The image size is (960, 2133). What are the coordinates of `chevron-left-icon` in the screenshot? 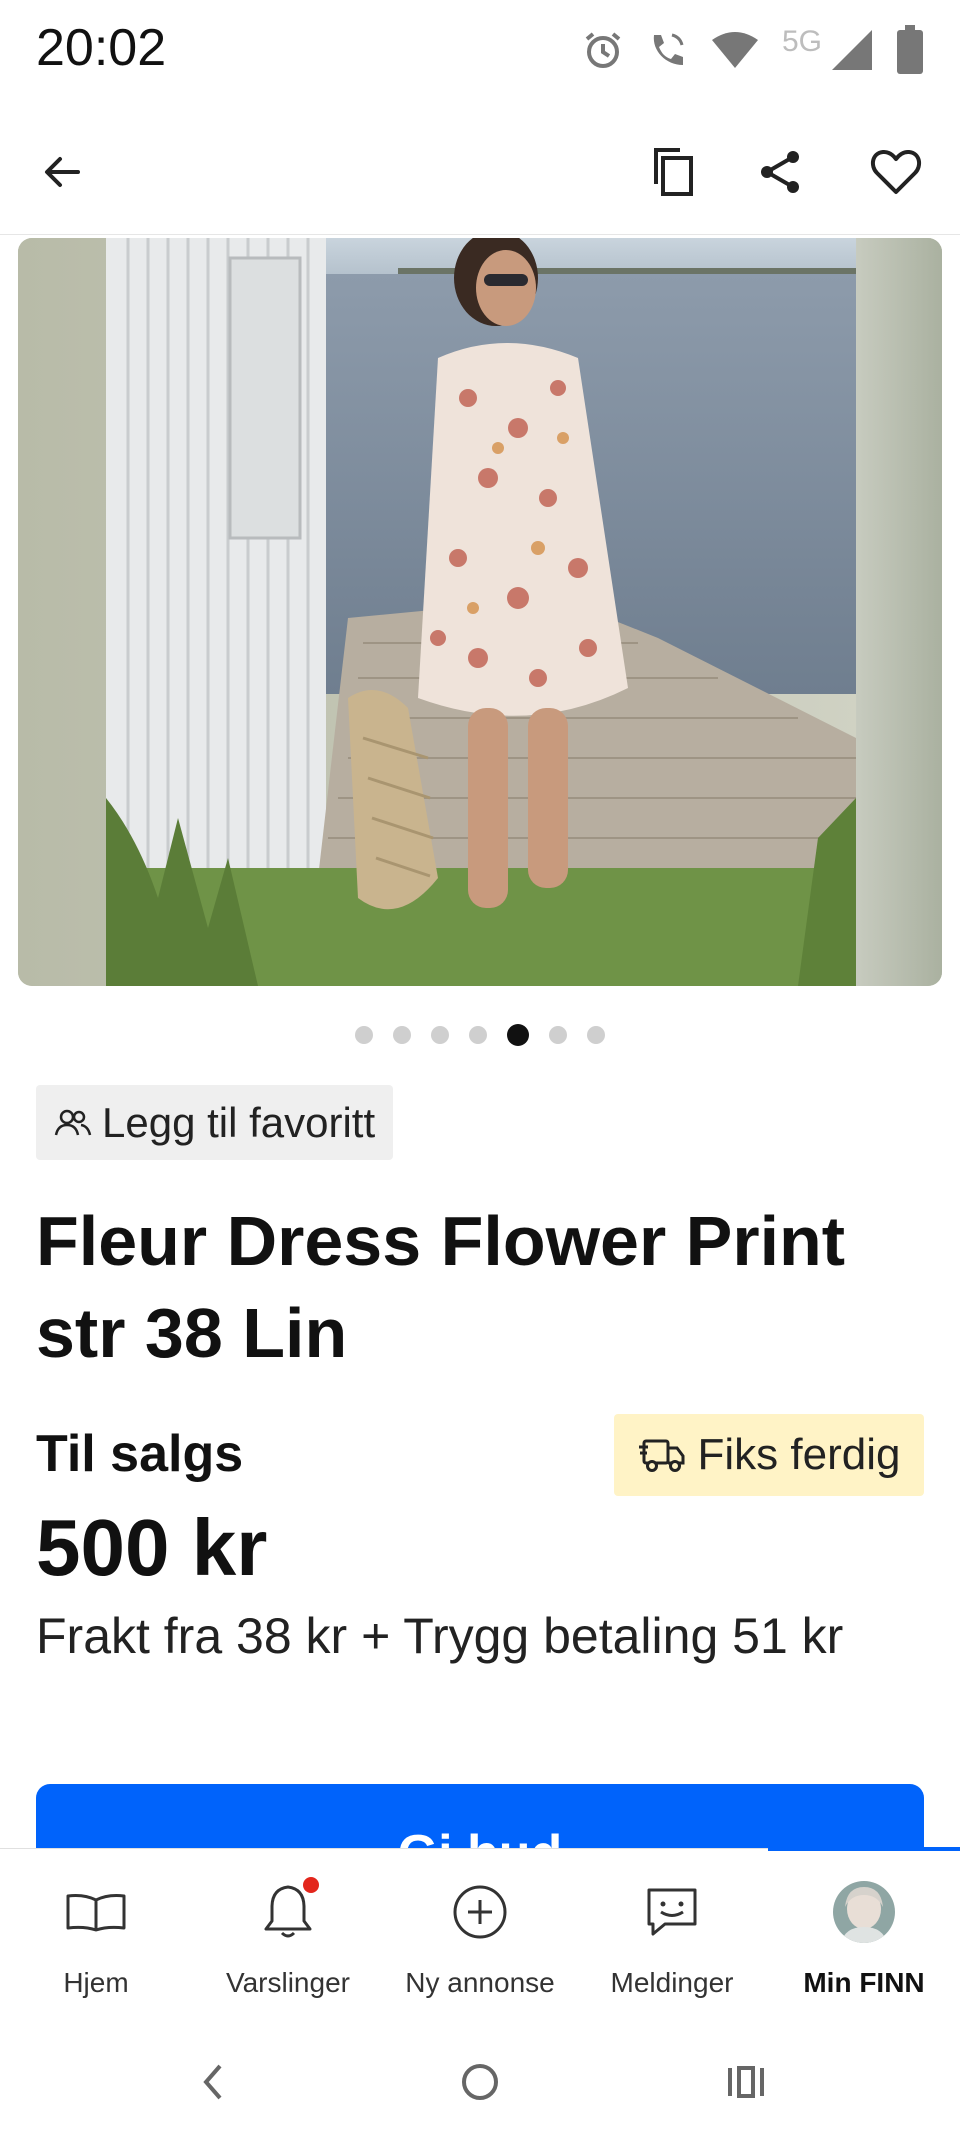 It's located at (212, 2082).